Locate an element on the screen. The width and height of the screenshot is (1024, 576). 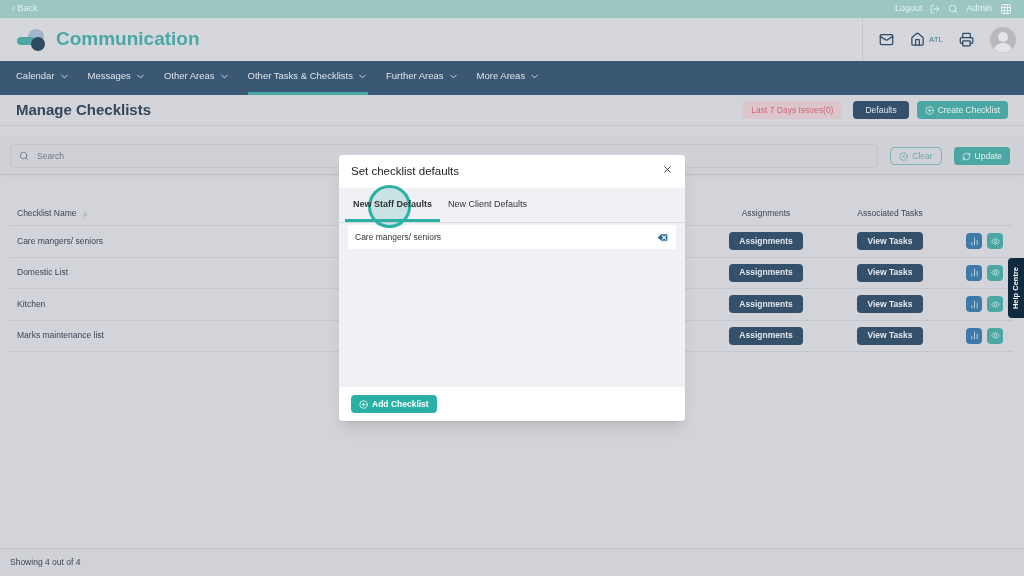
page-title: Manage Checklists is located at coordinates (84, 109).